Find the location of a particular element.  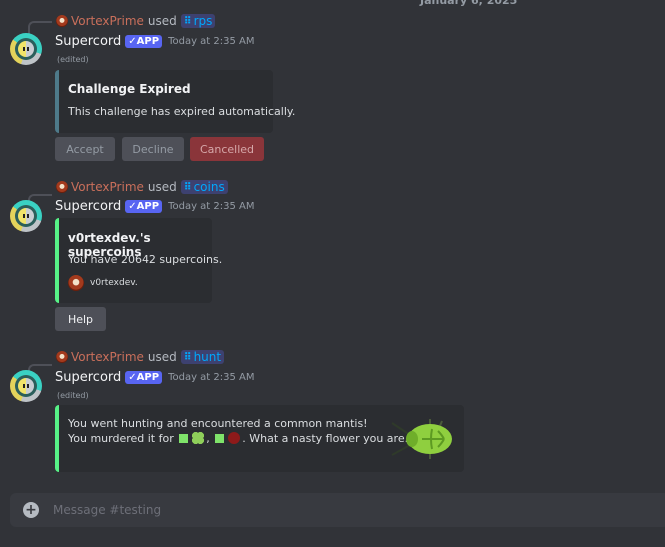

message-input is located at coordinates (359, 510).